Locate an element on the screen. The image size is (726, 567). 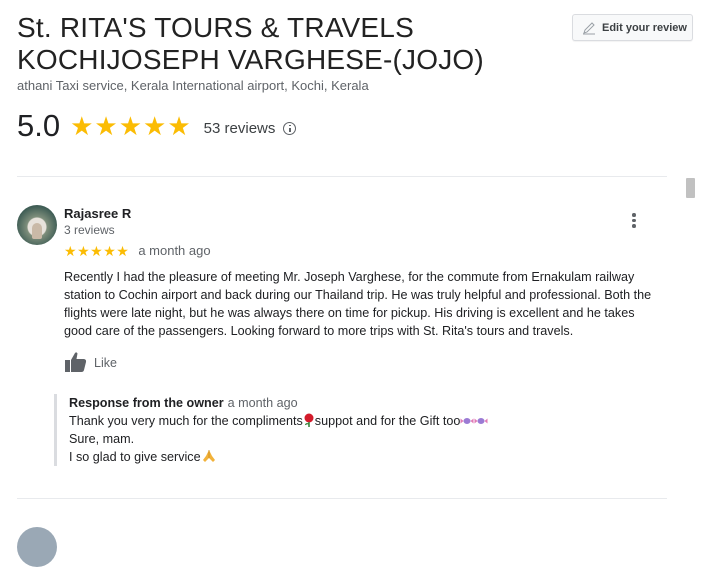
response-text: Thank you very much for the compliments is located at coordinates (186, 421).